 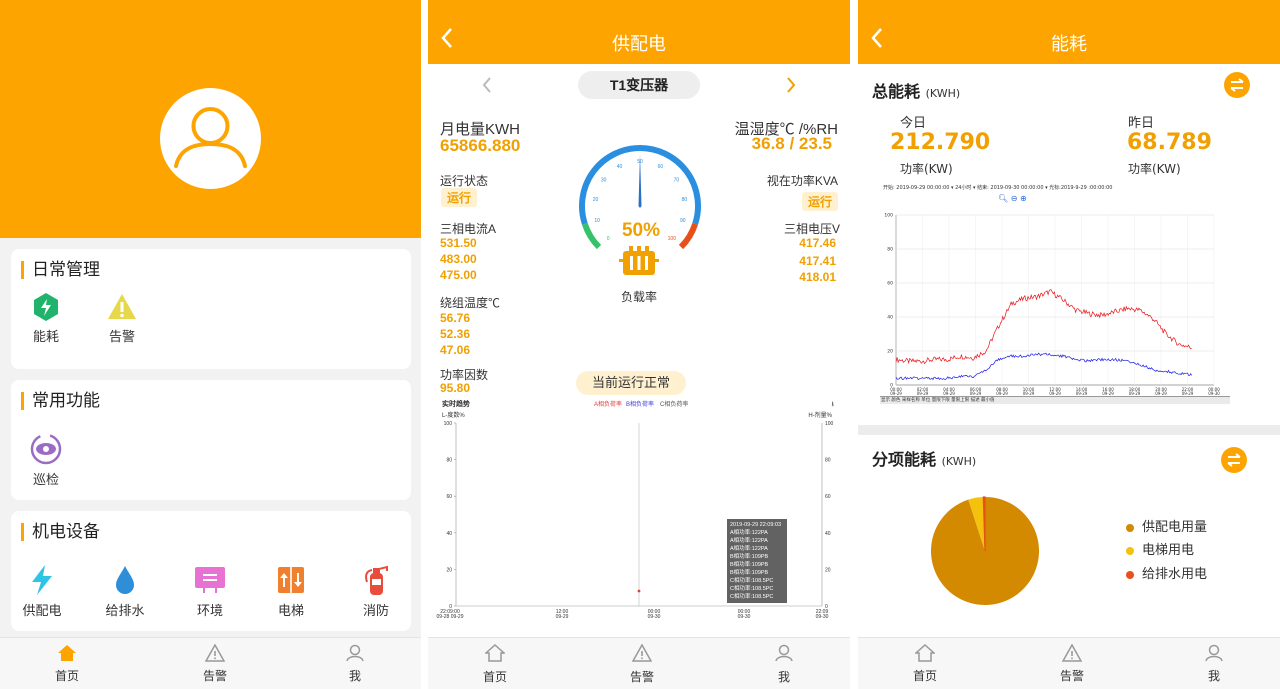 I want to click on voltage-label: 三相电压V, so click(x=812, y=228).